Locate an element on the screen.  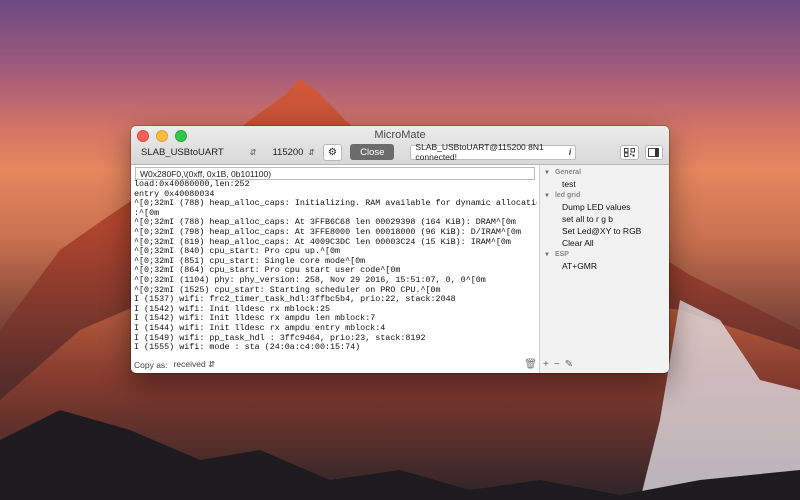
trash-icon: 🗑 is located at coordinates (530, 364).